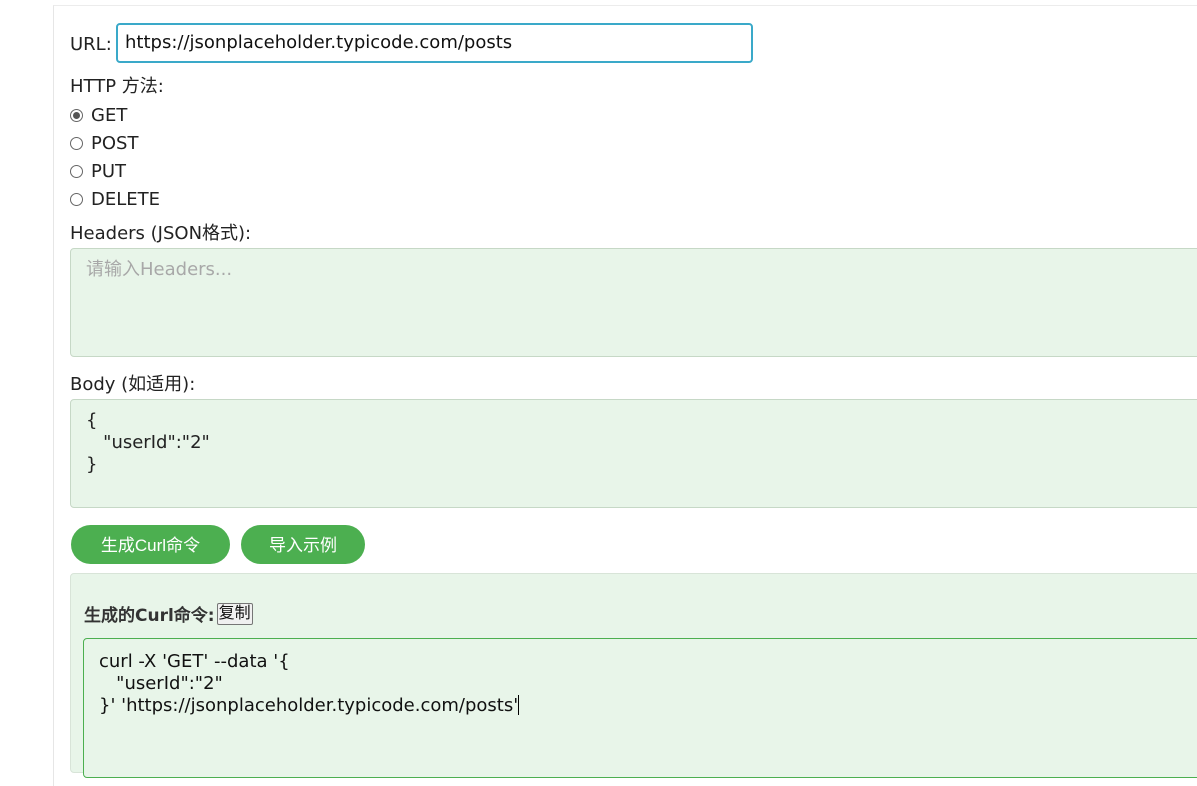 The width and height of the screenshot is (1197, 786). I want to click on method-option-post: POST, so click(104, 143).